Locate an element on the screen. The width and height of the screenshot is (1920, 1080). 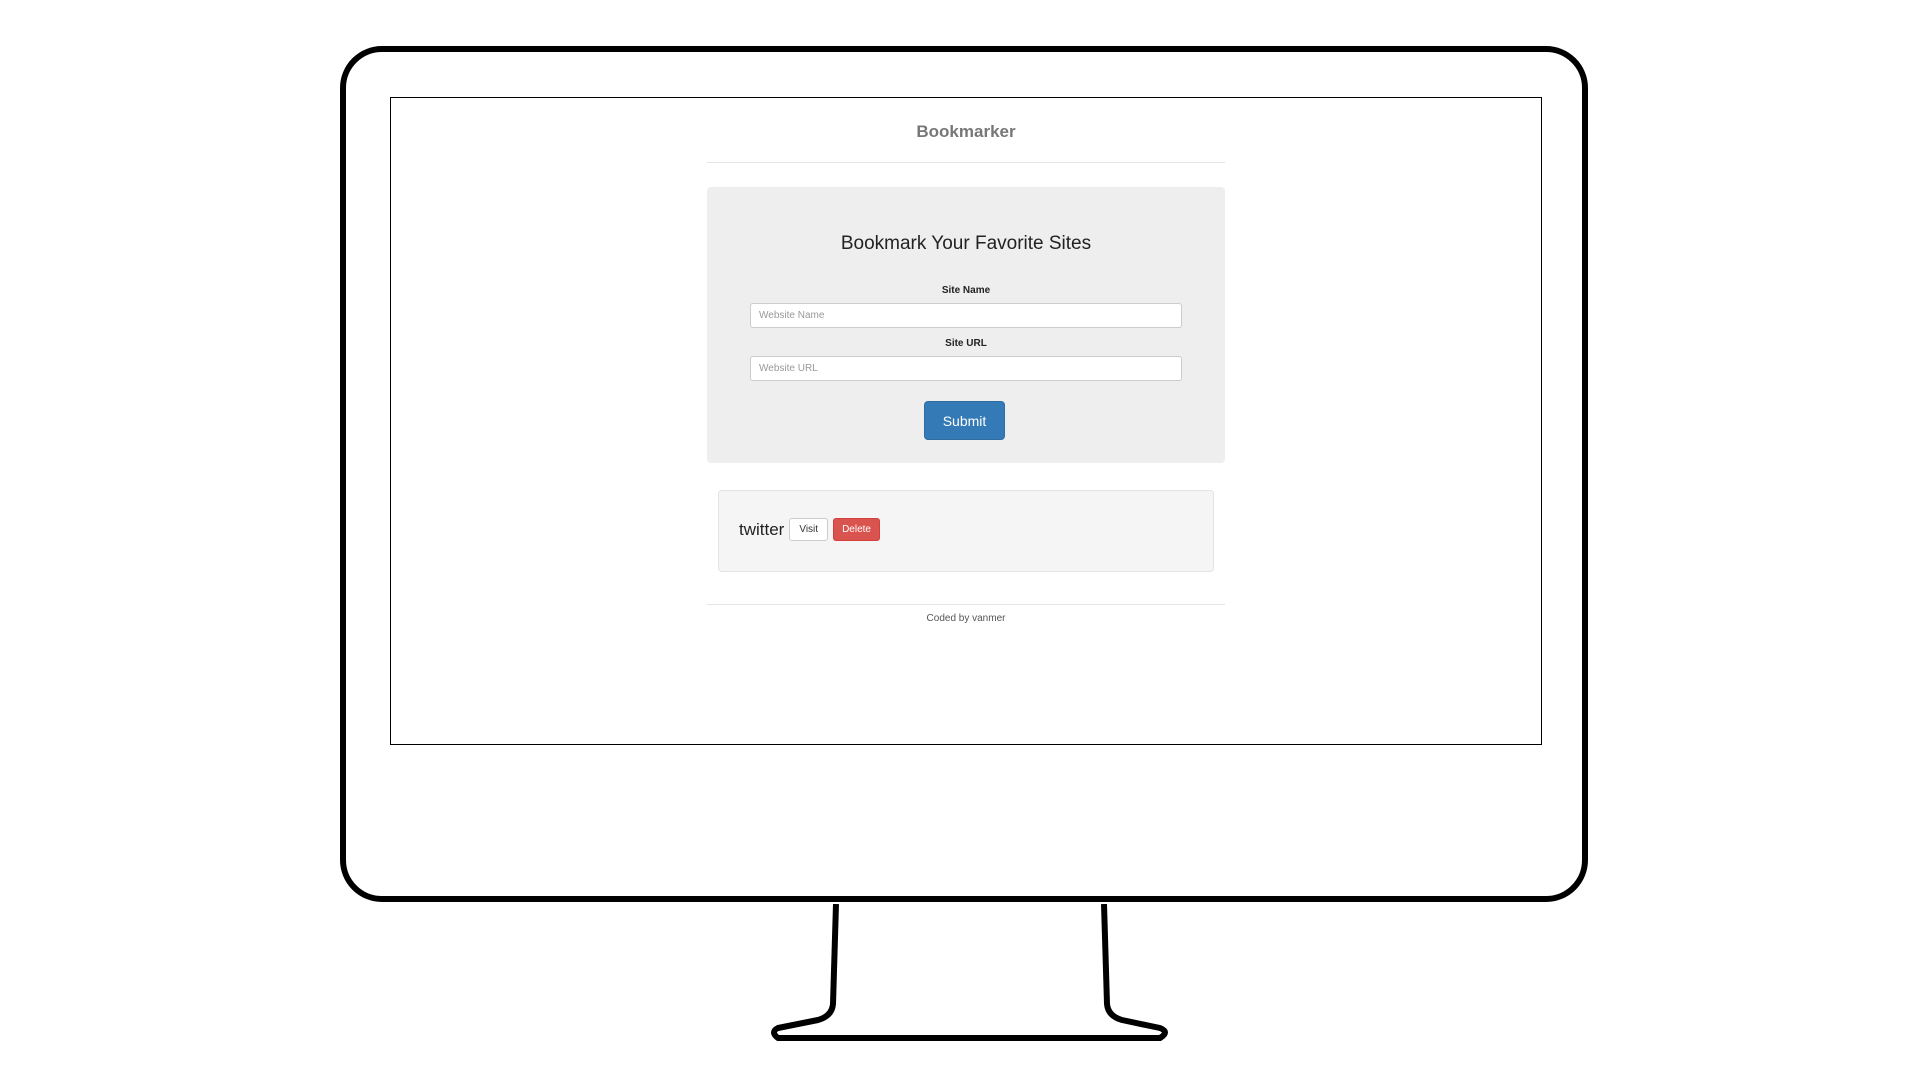
bookmark-name: twitter is located at coordinates (762, 529).